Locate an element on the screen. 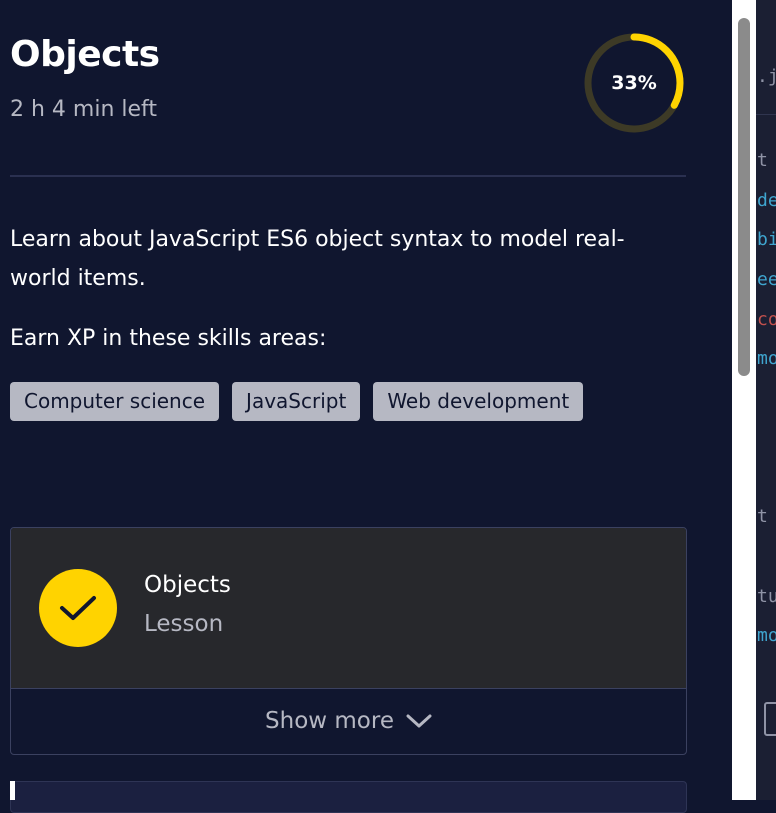 This screenshot has height=813, width=776. lesson-title: Objects is located at coordinates (187, 585).